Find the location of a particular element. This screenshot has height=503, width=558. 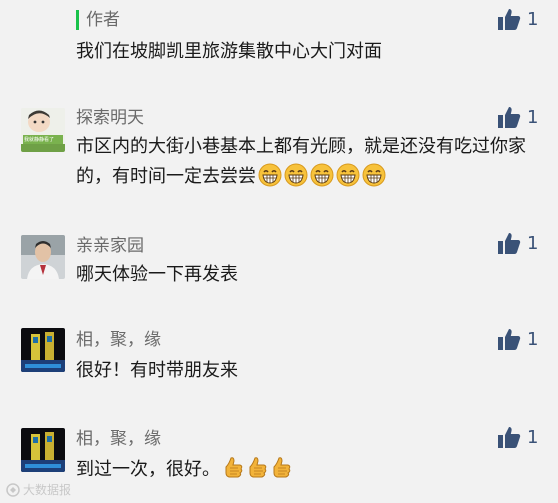

comment-text-content: 到过一次，很好。 is located at coordinates (148, 469).